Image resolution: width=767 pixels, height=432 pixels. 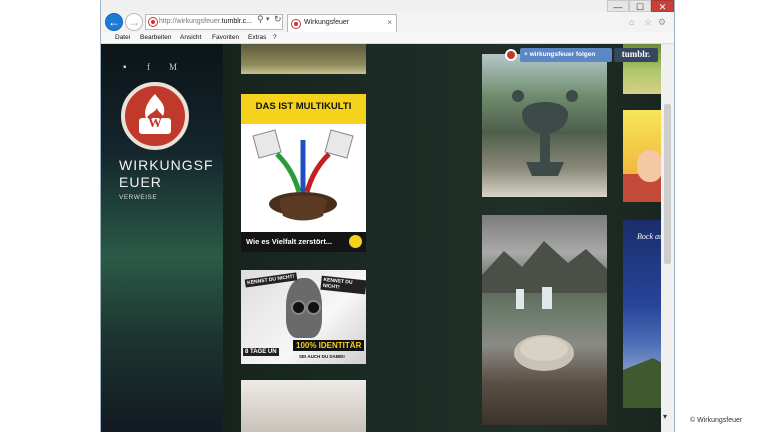 What do you see at coordinates (122, 37) in the screenshot?
I see `menu-datei: Datei` at bounding box center [122, 37].